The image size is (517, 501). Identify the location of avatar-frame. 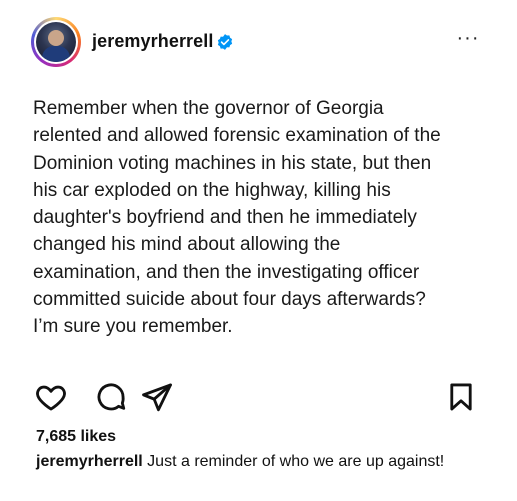
(56, 42).